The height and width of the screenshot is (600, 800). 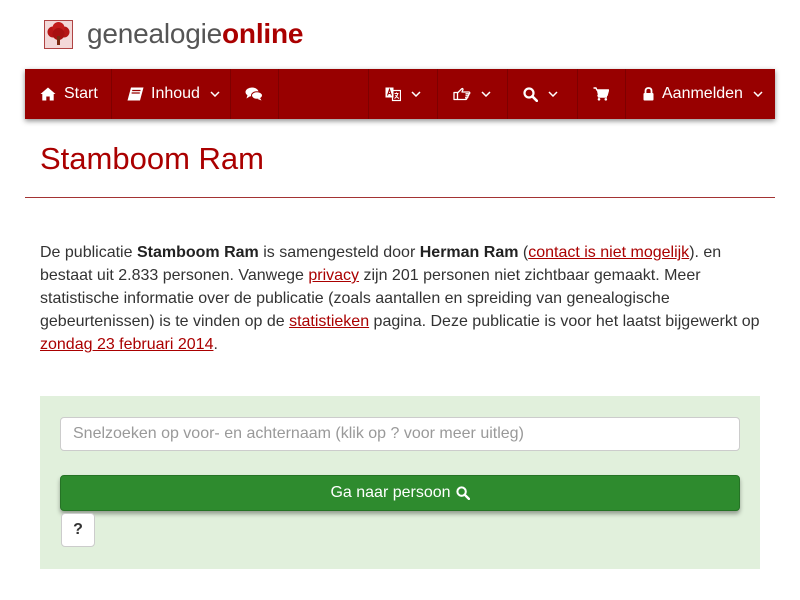 What do you see at coordinates (648, 94) in the screenshot?
I see `lock-icon` at bounding box center [648, 94].